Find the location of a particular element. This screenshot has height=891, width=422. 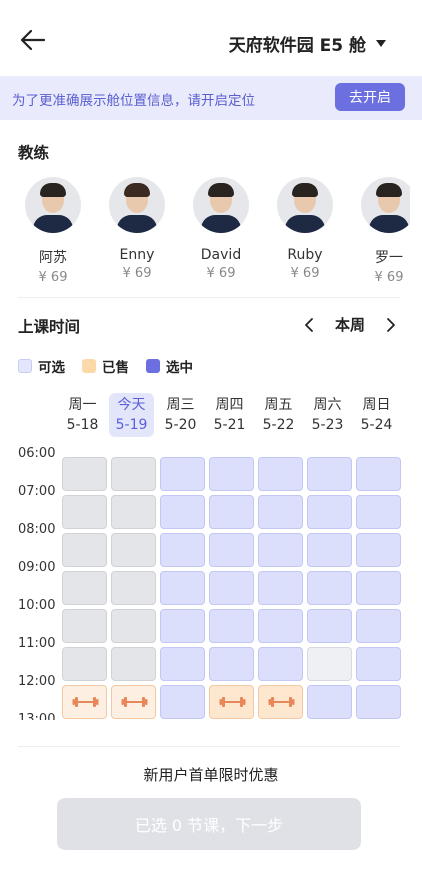

coach-card: 阿苏 ¥ 69 is located at coordinates (53, 227).